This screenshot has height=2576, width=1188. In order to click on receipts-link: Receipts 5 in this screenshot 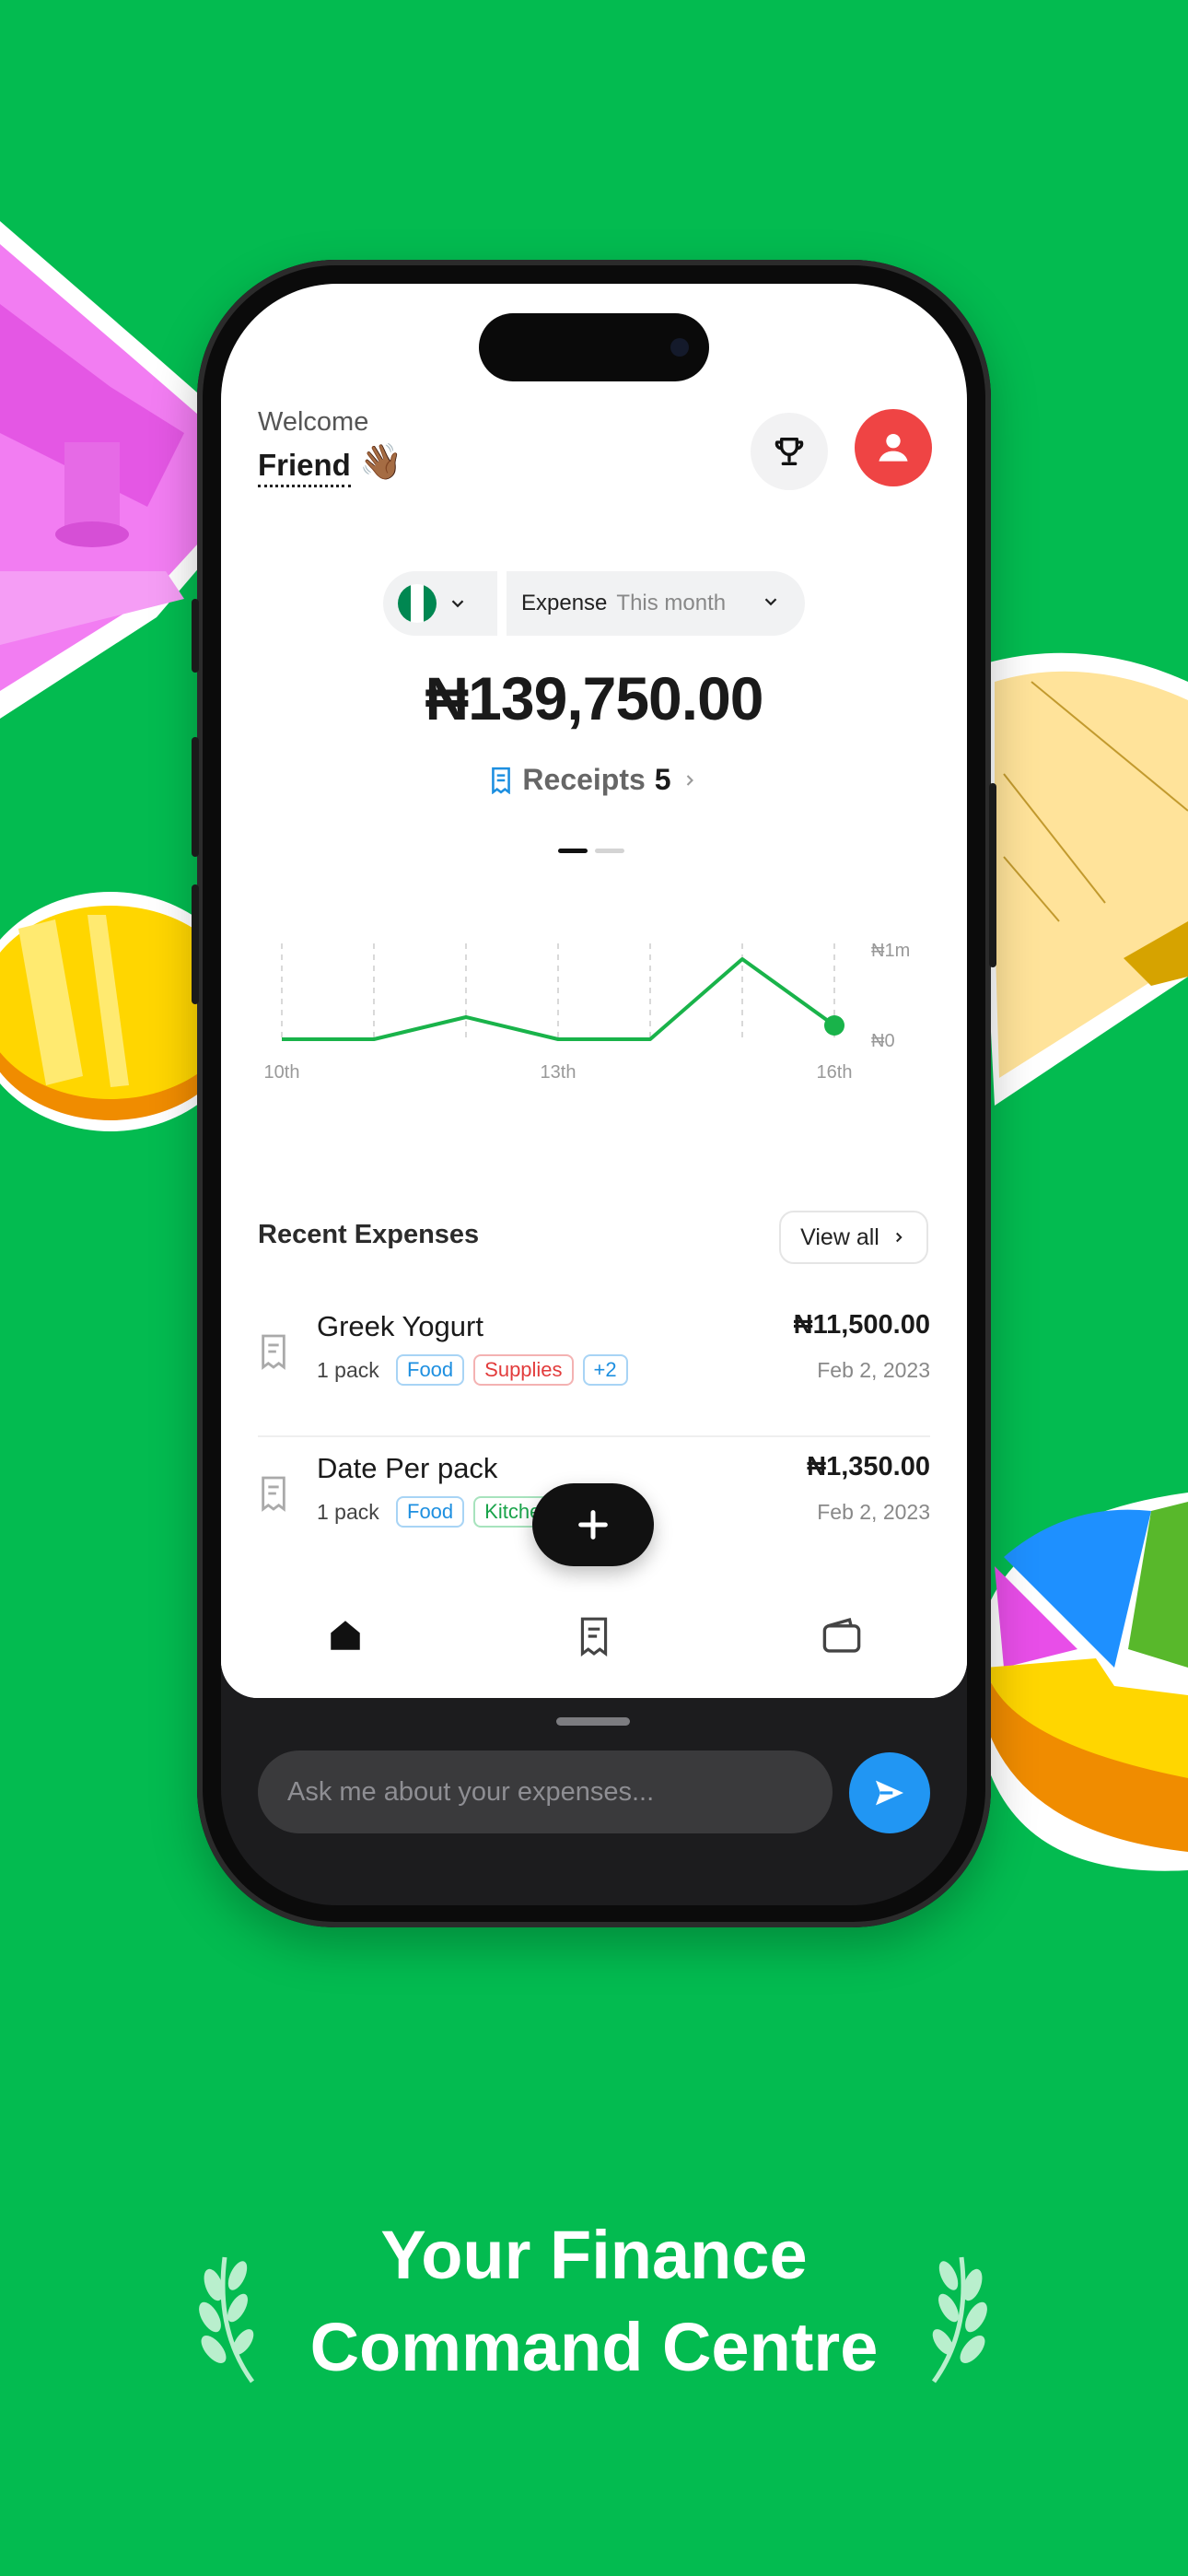, I will do `click(594, 780)`.